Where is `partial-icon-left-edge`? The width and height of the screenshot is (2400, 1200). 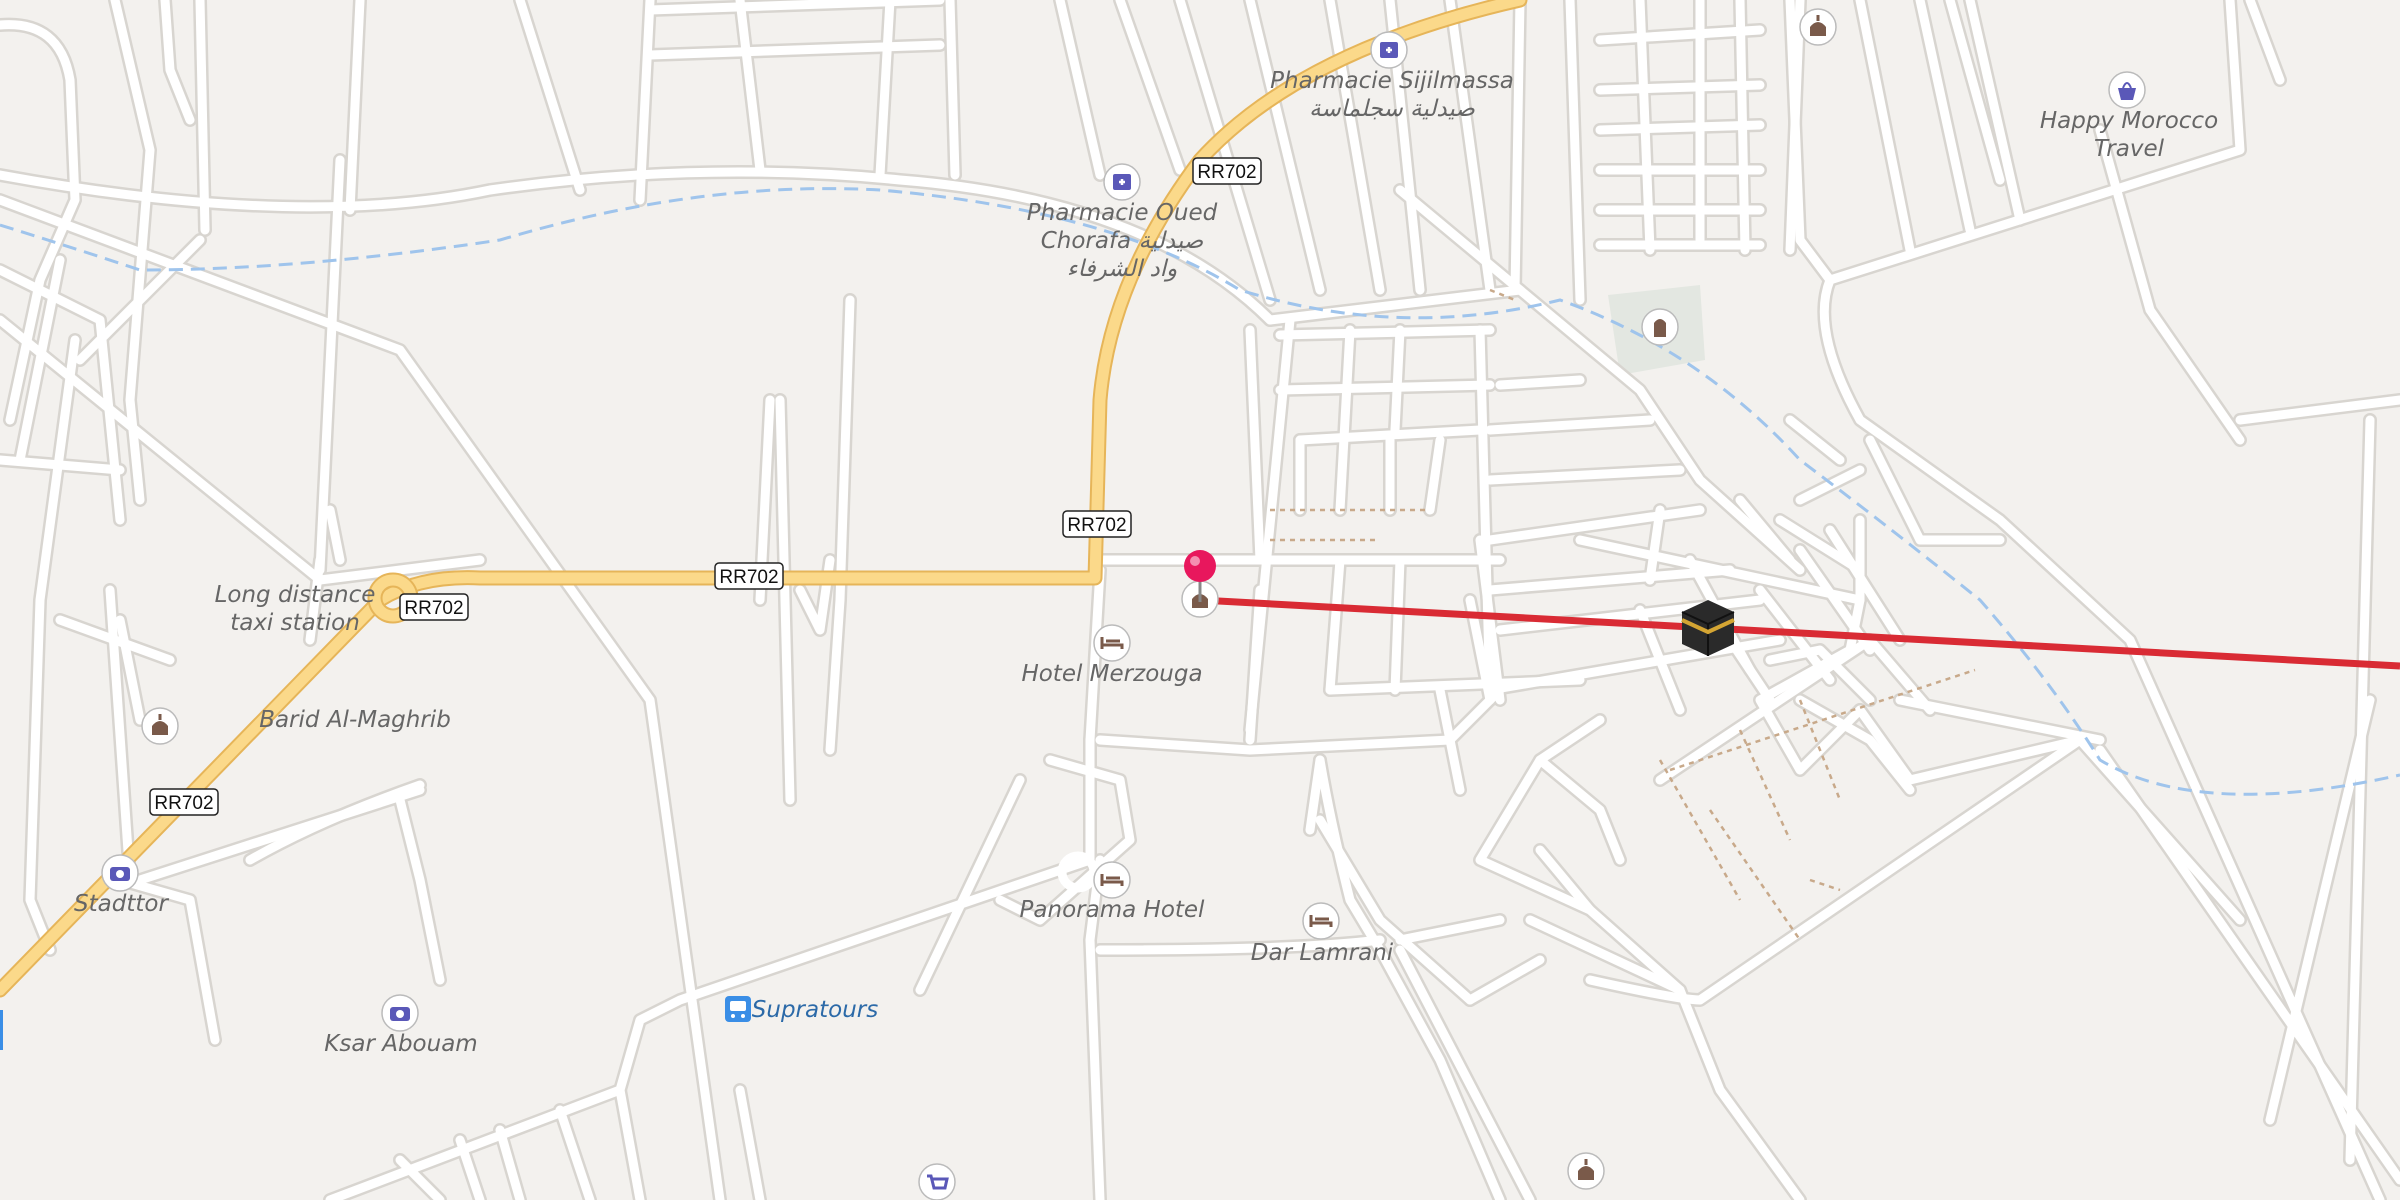 partial-icon-left-edge is located at coordinates (1, 1030).